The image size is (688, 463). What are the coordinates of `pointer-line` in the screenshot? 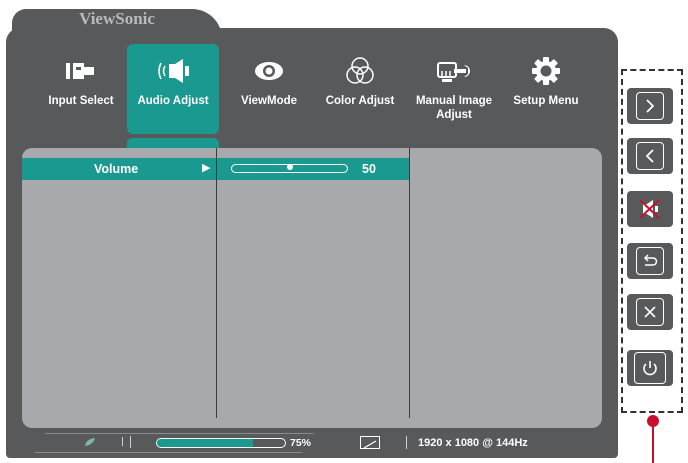 It's located at (653, 442).